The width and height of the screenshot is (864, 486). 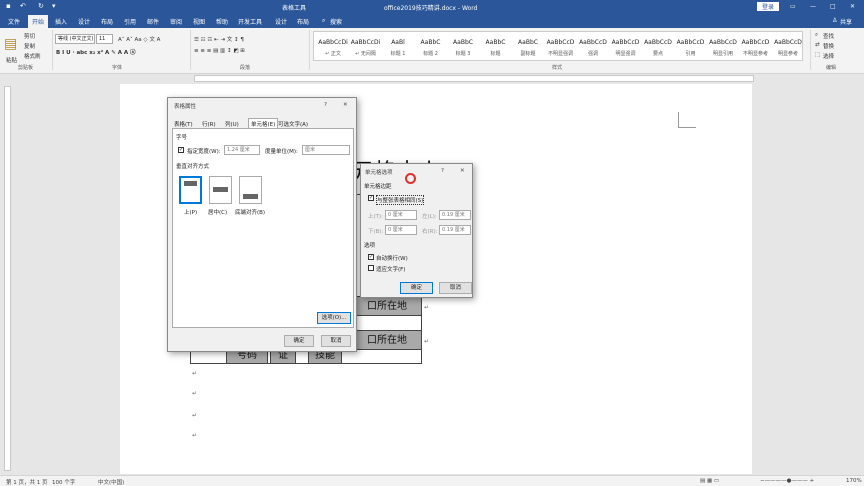 What do you see at coordinates (181, 150) in the screenshot?
I see `pref-width-checkbox: ✓` at bounding box center [181, 150].